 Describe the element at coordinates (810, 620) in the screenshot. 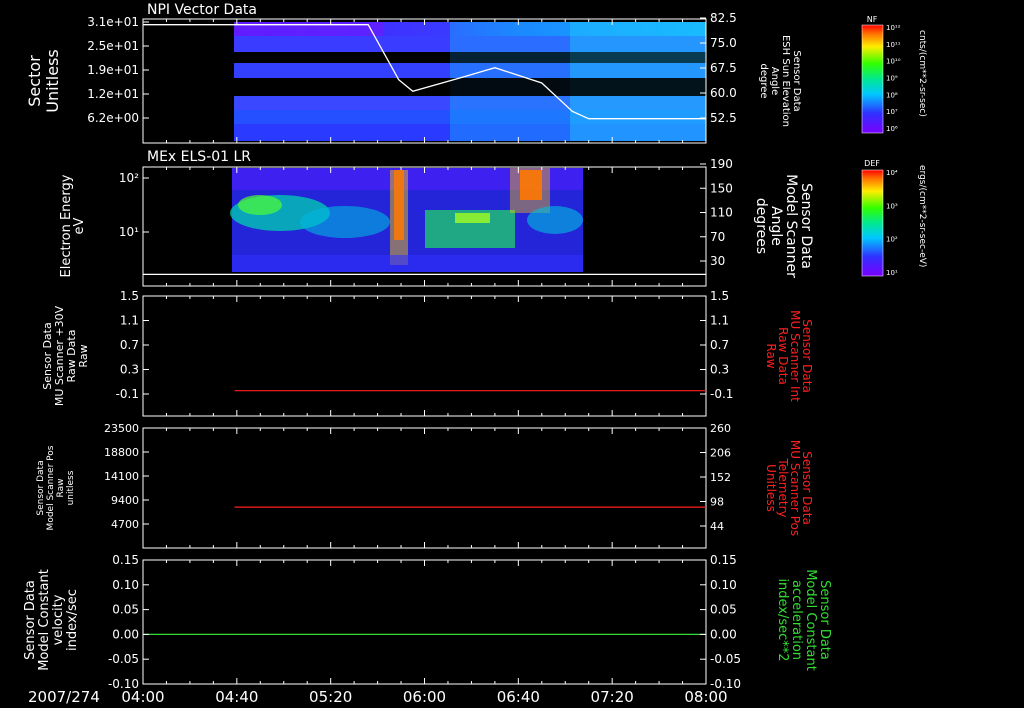

I see `const-right-label-line-2: Model Constant` at that location.